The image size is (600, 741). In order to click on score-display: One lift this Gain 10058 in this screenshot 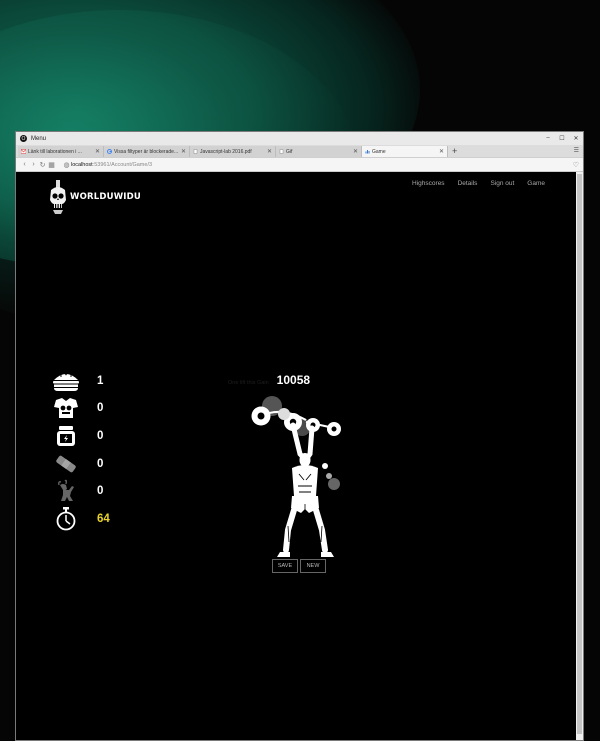, I will do `click(269, 380)`.